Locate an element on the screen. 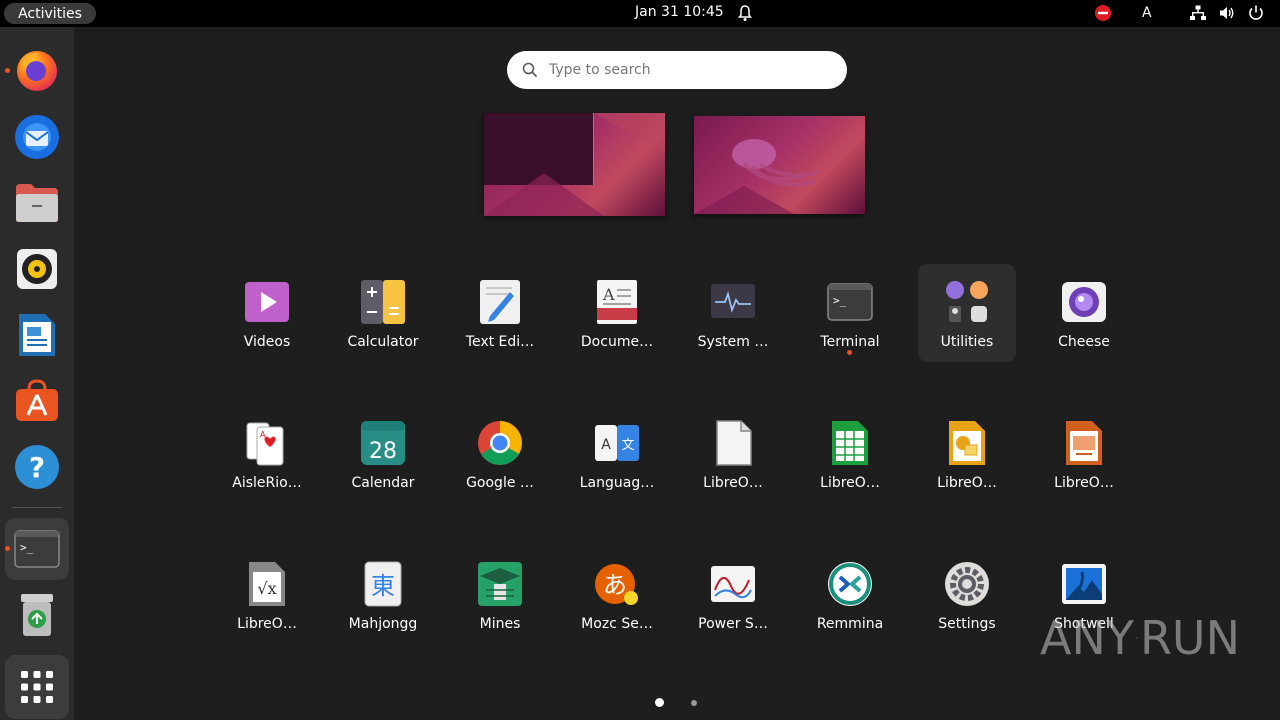 The height and width of the screenshot is (720, 1280). watermark-text-left: ANY is located at coordinates (1087, 638).